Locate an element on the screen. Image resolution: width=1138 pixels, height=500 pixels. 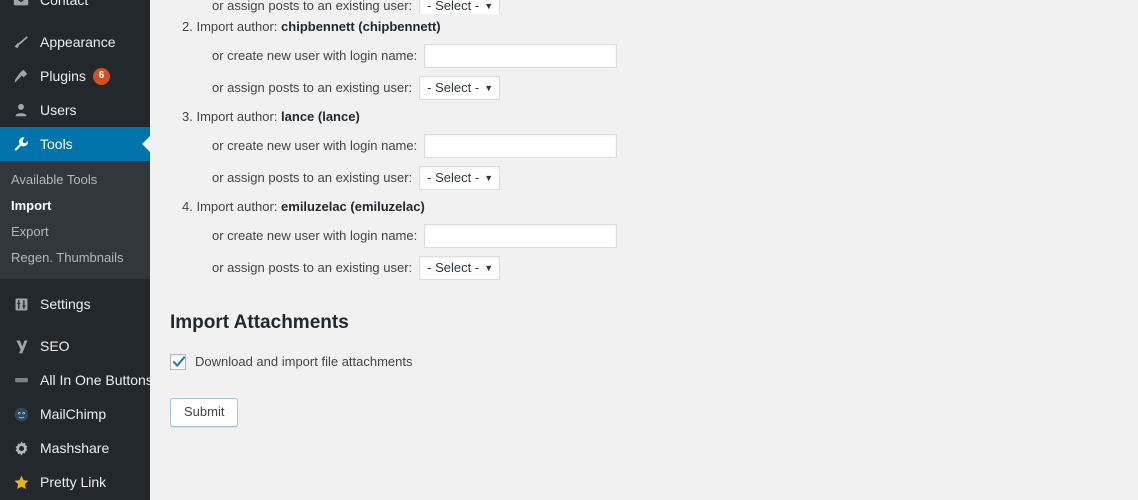
sidebar-item-contact: Contact is located at coordinates (75, 8).